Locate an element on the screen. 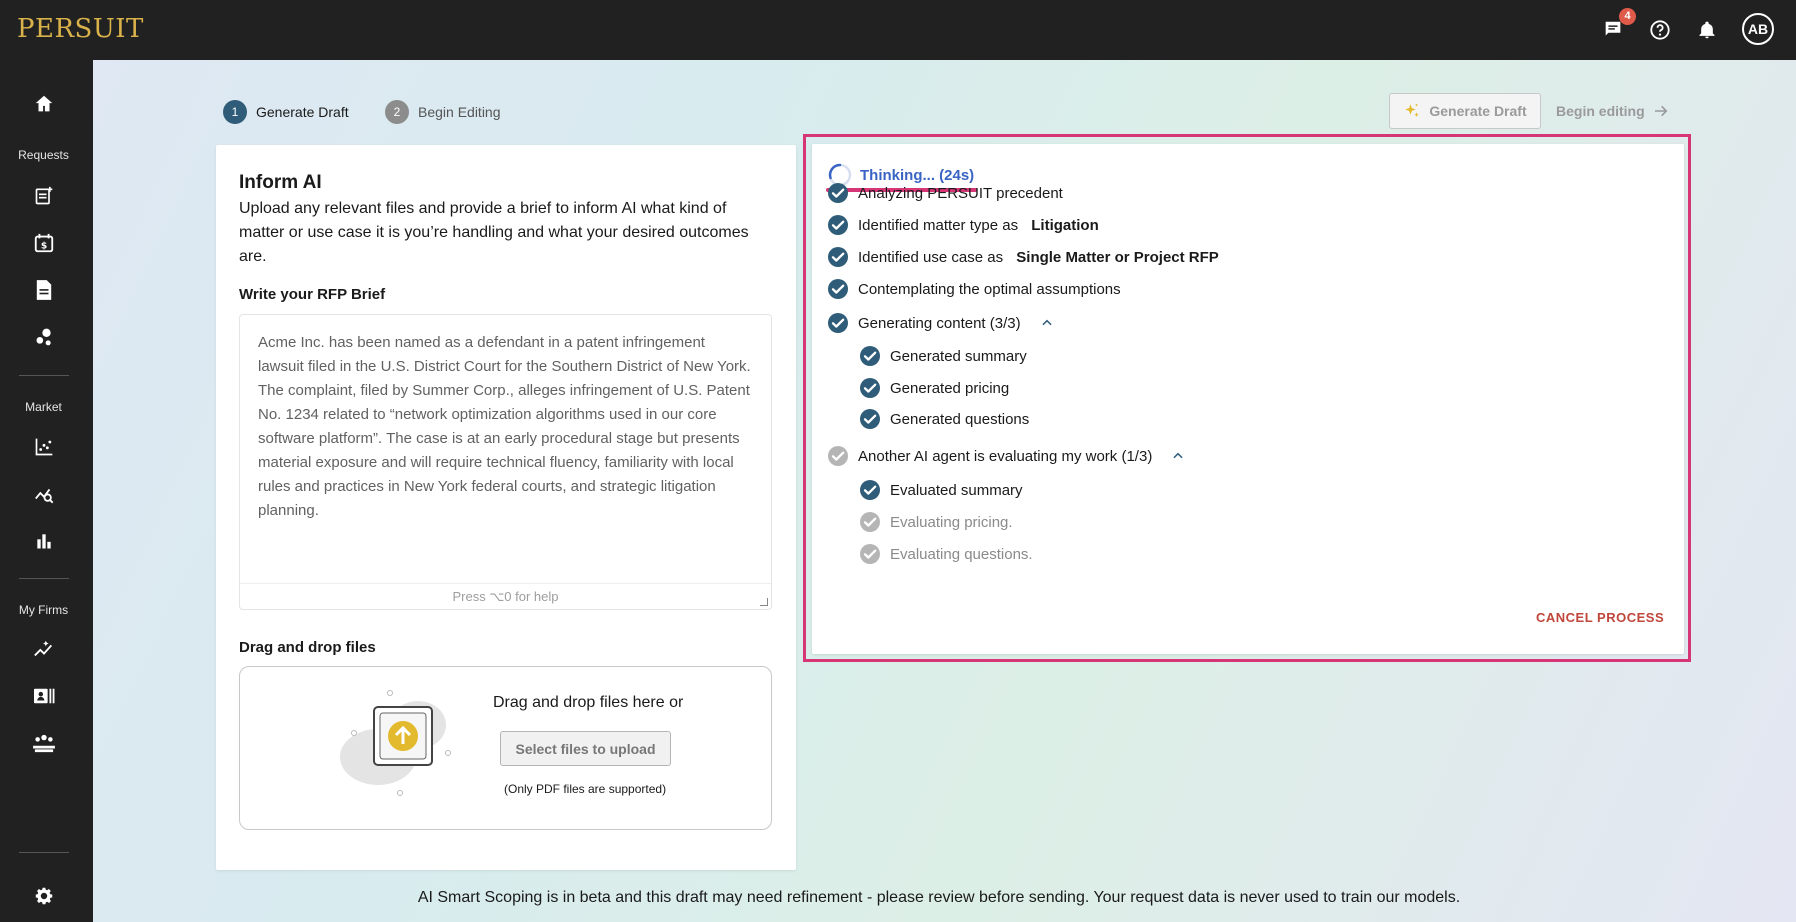  task-label: Generated summary is located at coordinates (958, 356).